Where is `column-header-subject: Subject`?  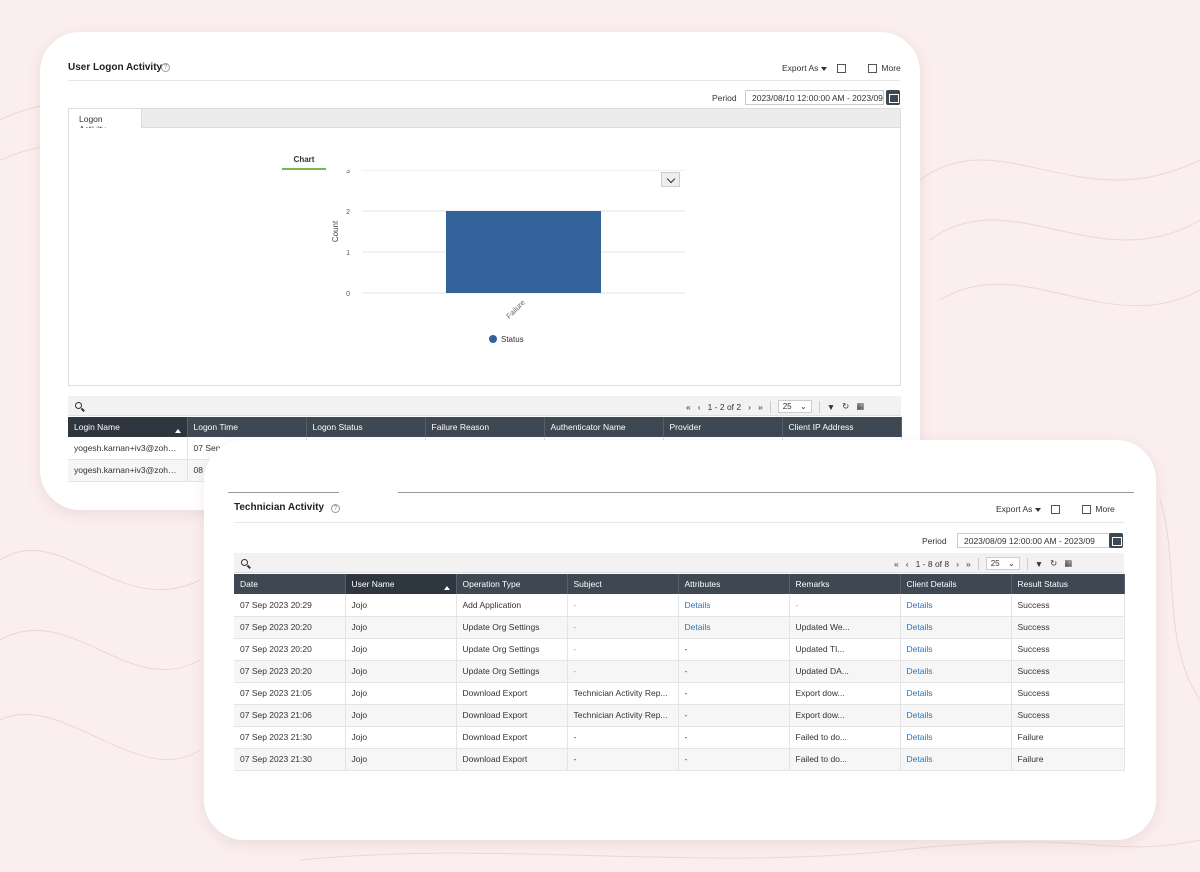 column-header-subject: Subject is located at coordinates (623, 584).